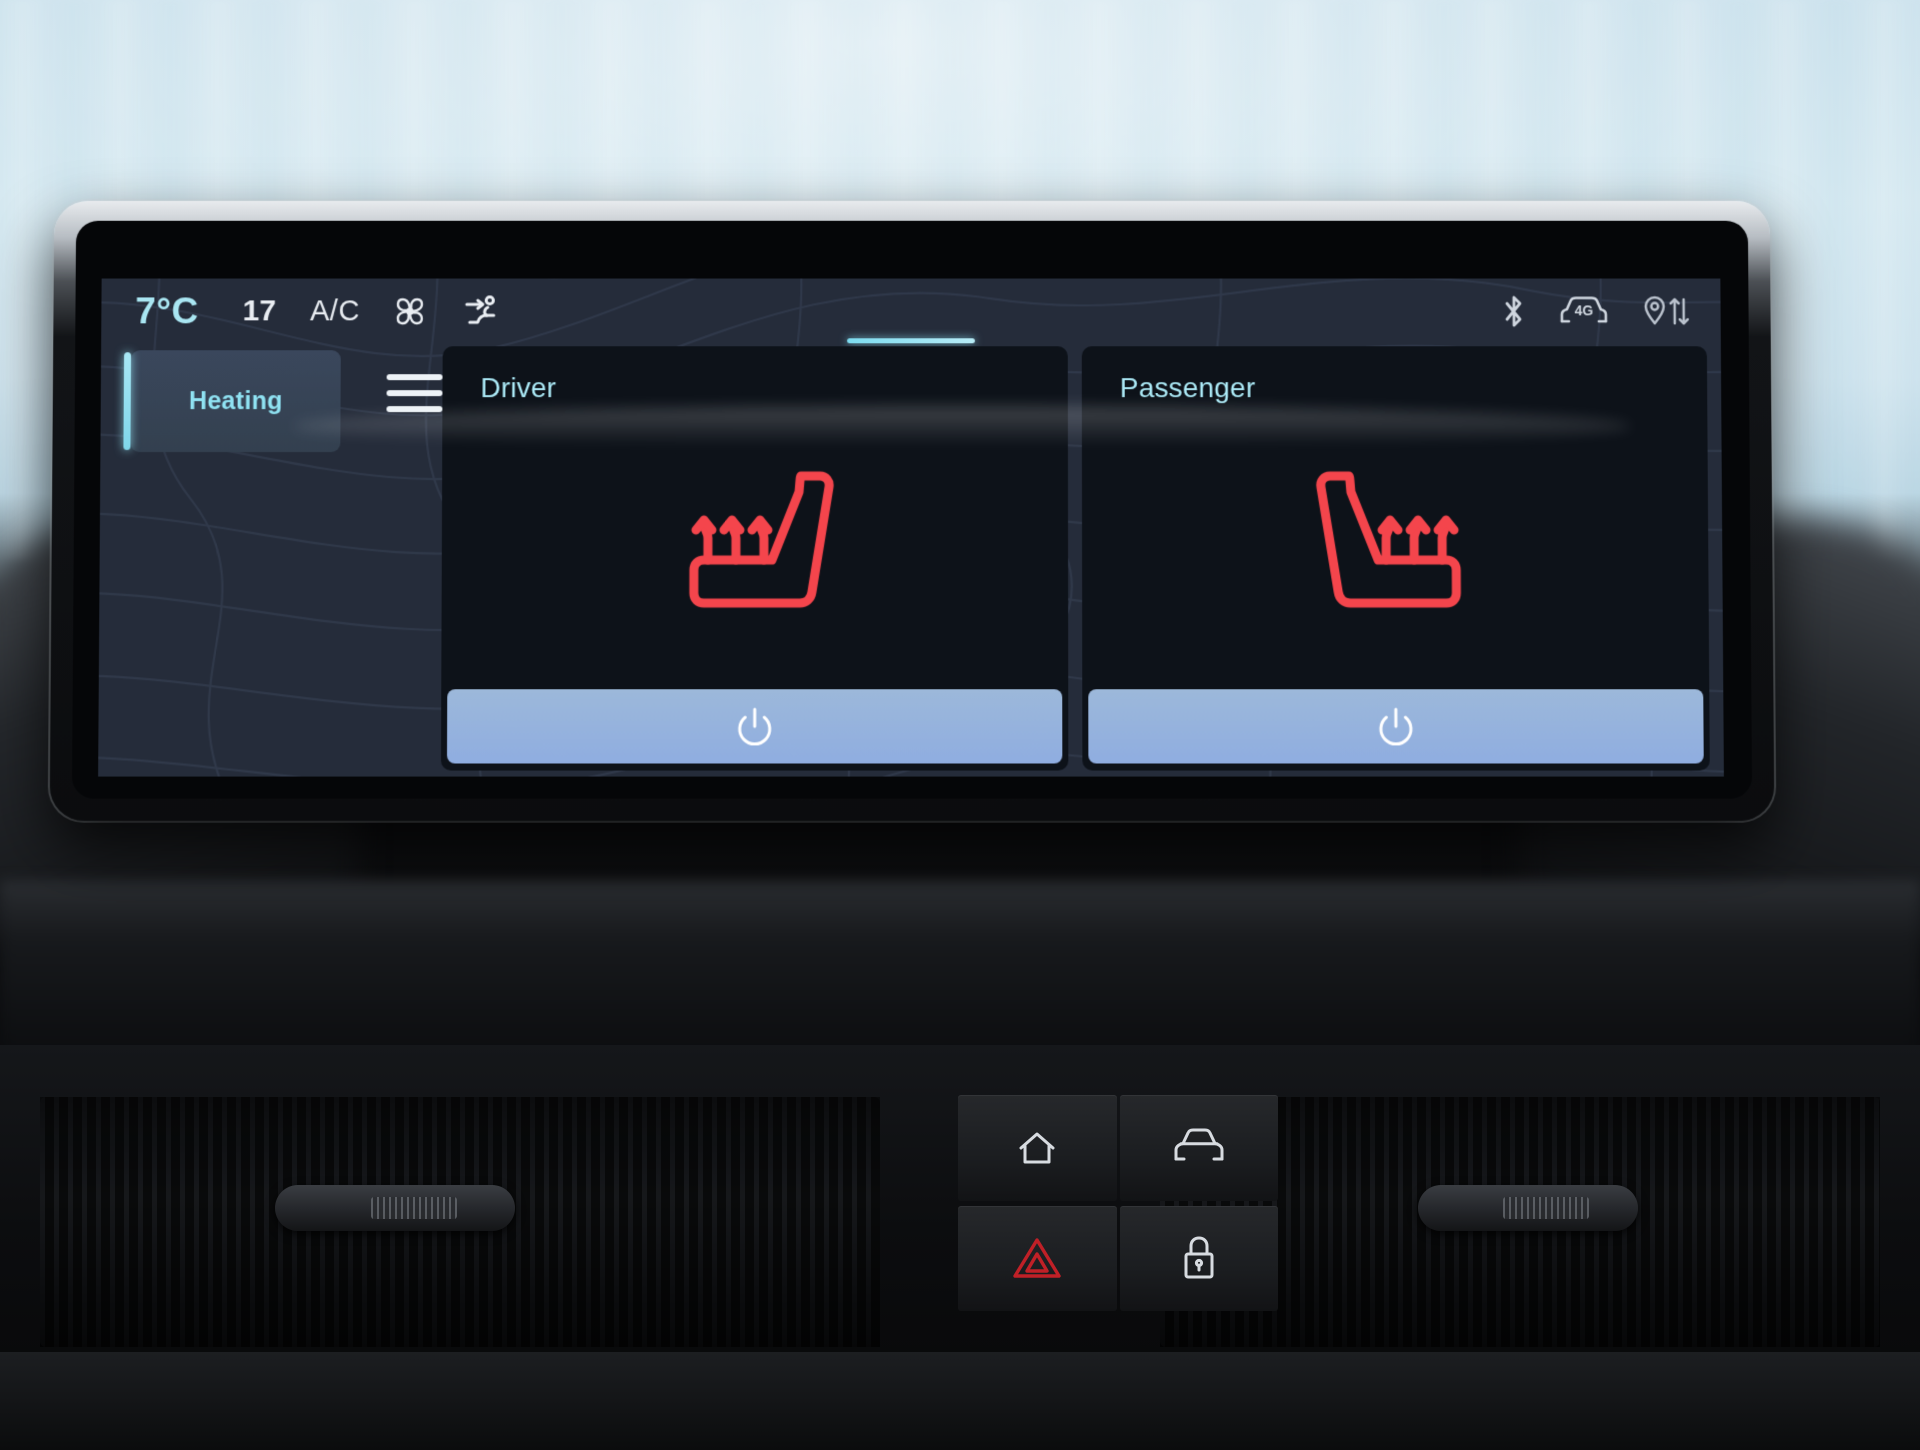 This screenshot has width=1920, height=1450. I want to click on seat-heating-icon-passenger-wrap, so click(1395, 541).